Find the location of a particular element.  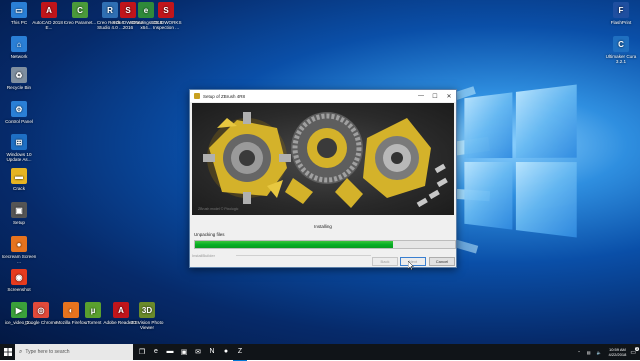

desktop-icon-label: Crack is located at coordinates (19, 188).